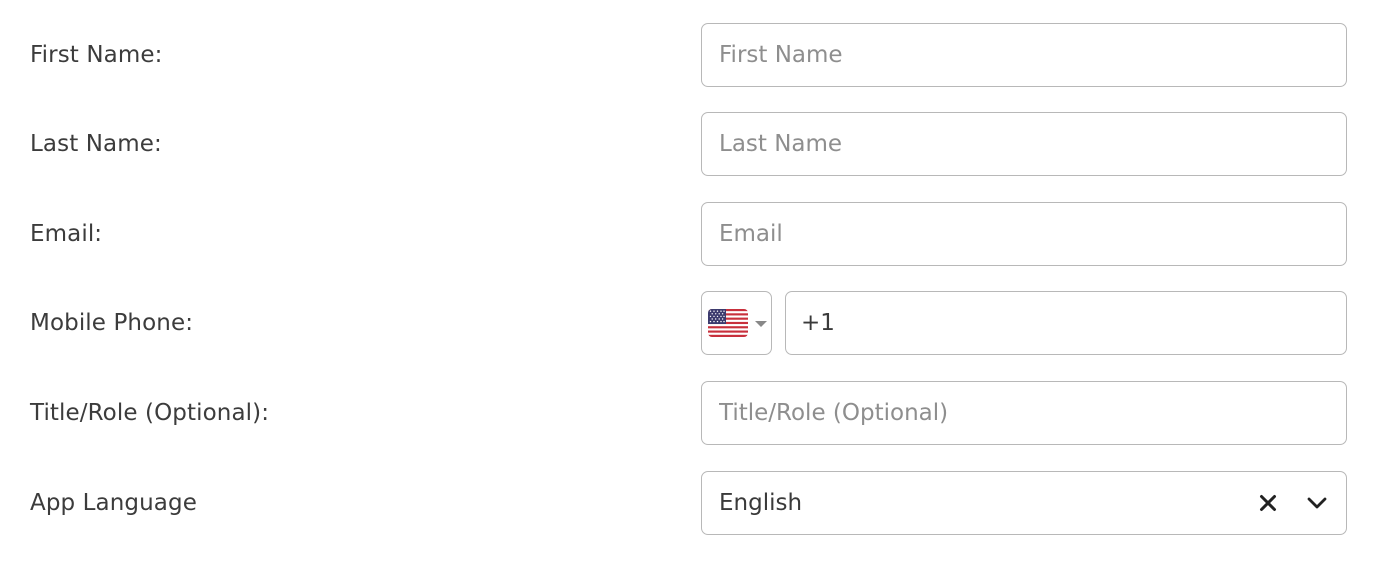 This screenshot has width=1398, height=566. What do you see at coordinates (699, 55) in the screenshot?
I see `first-name-row: First Name:` at bounding box center [699, 55].